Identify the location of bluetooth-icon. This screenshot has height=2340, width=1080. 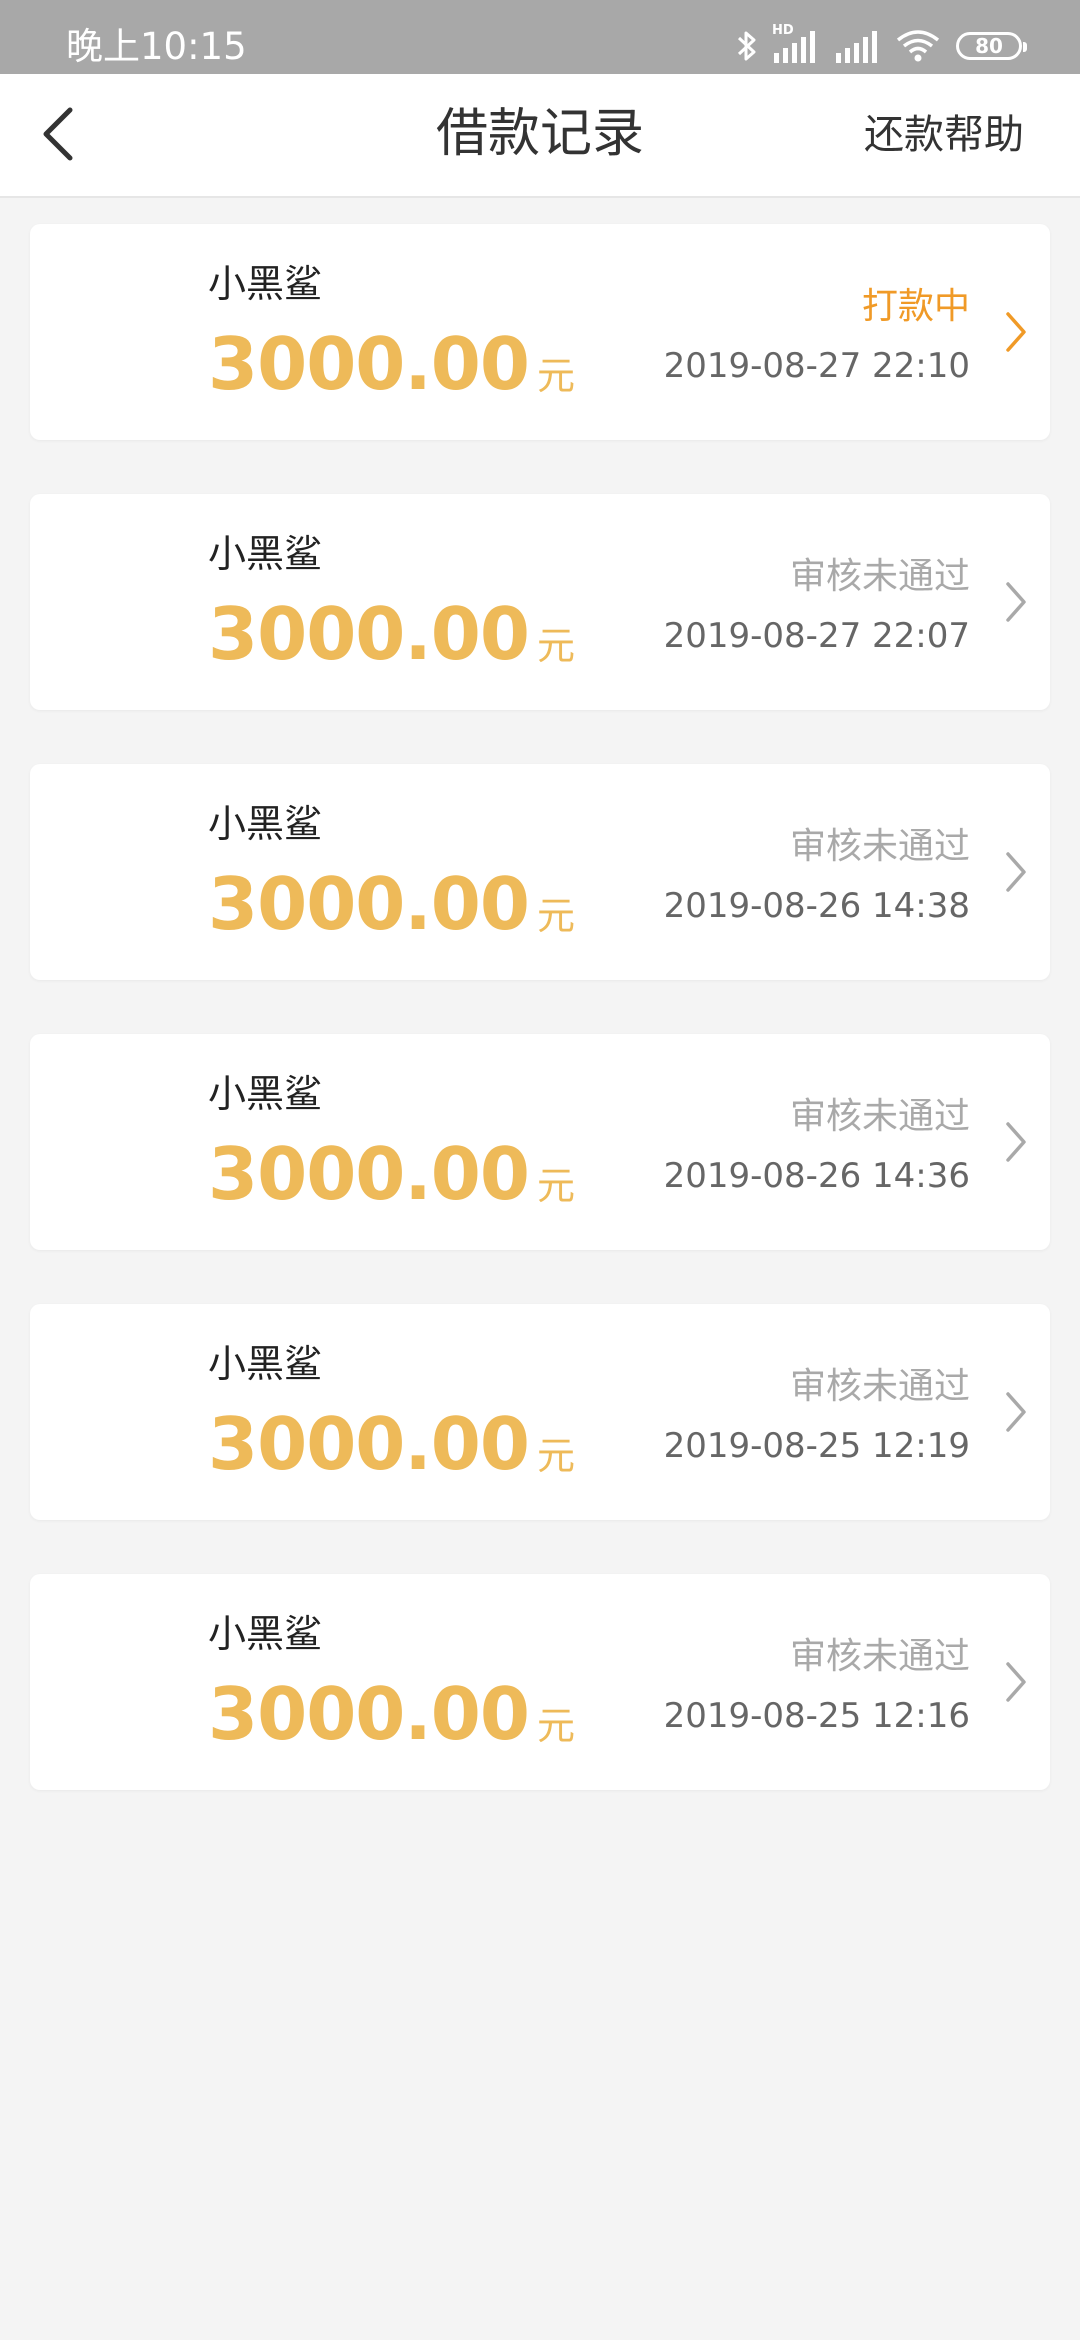
(747, 46).